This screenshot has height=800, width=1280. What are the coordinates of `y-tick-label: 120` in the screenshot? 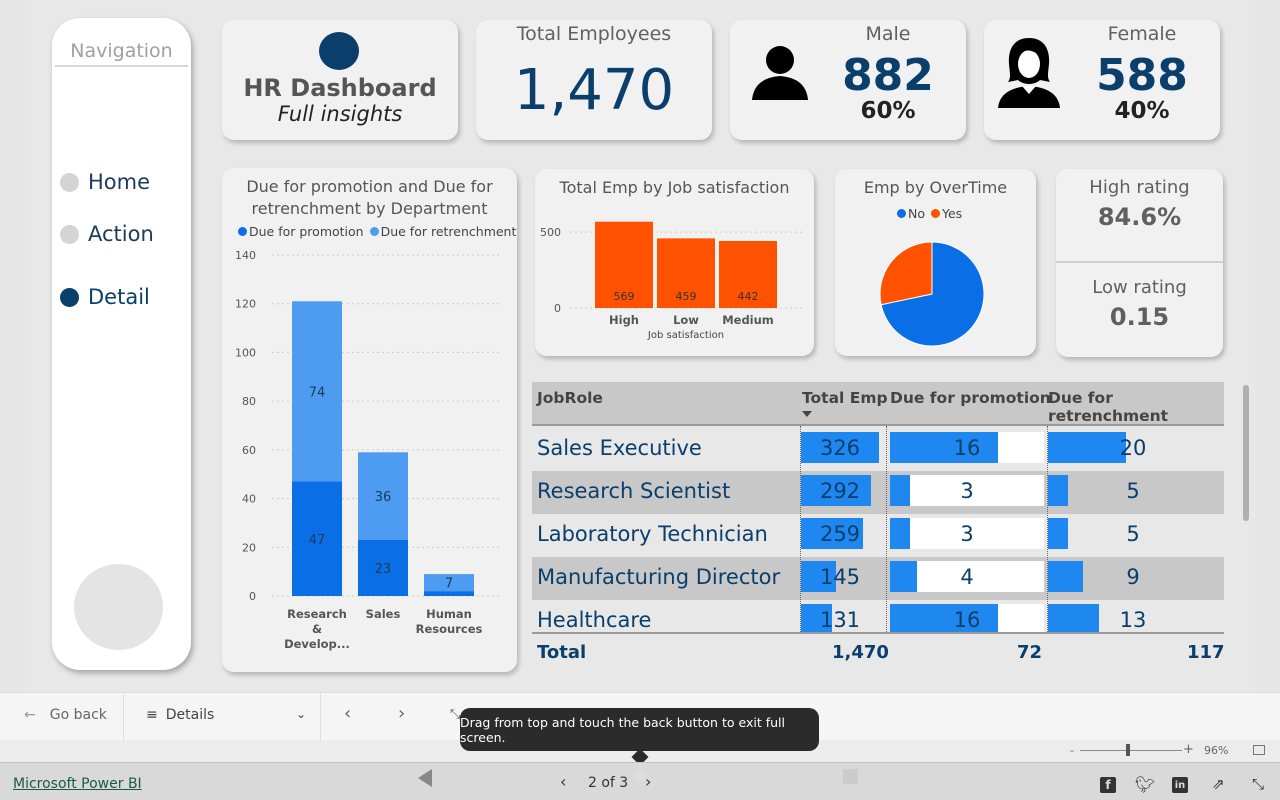 It's located at (245, 304).